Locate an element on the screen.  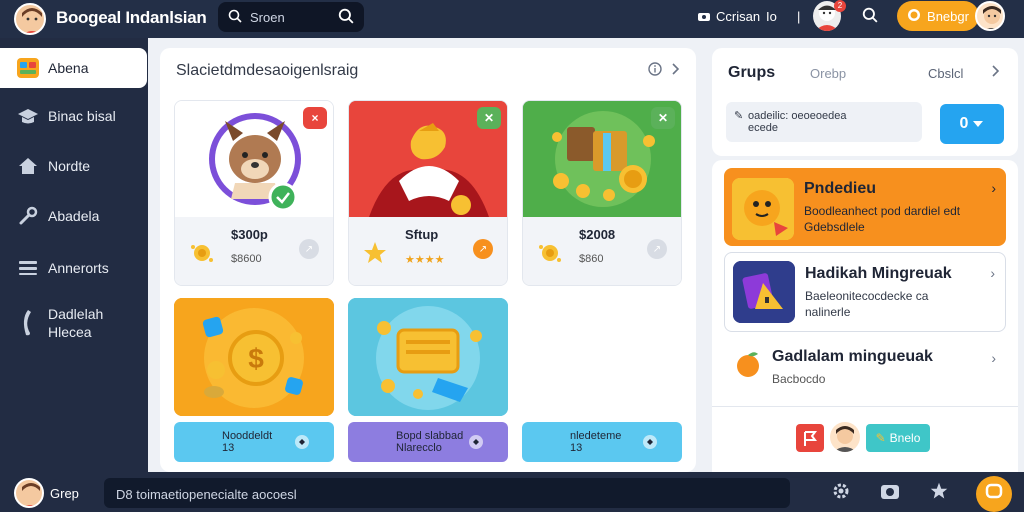
item-title: Gadlalam mingueuak is located at coordinates (852, 356).